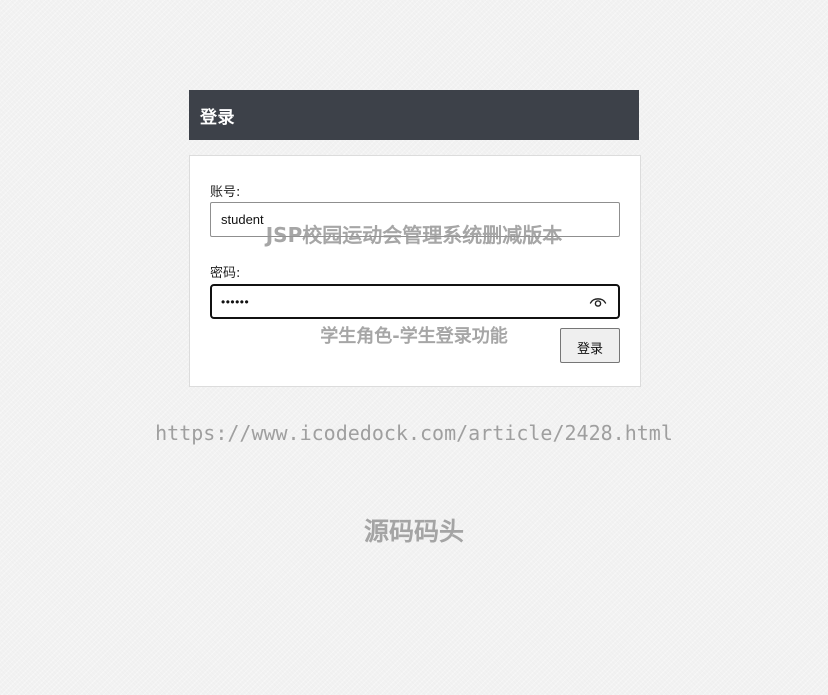 Image resolution: width=828 pixels, height=695 pixels. I want to click on password-input-value: ••••••, so click(235, 301).